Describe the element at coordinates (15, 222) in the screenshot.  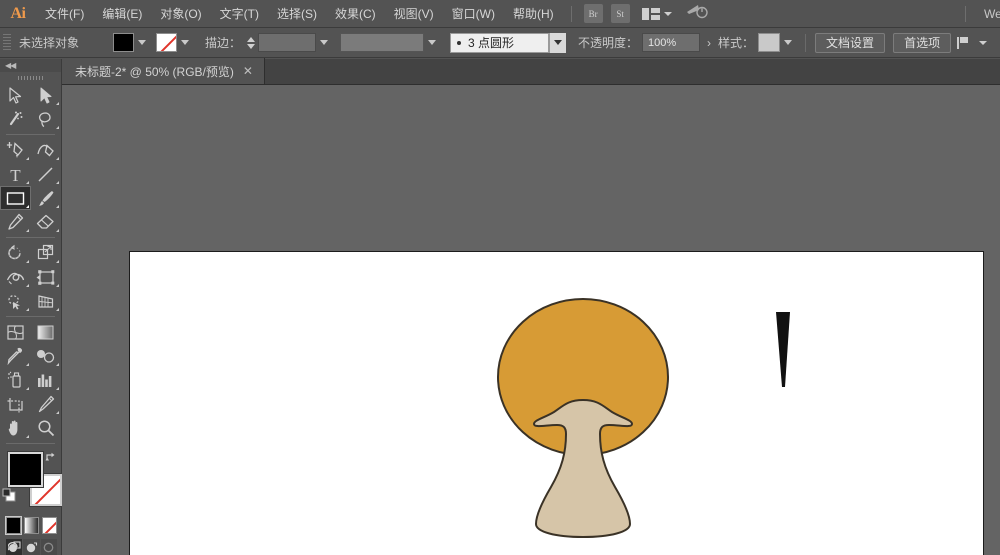
I see `tool-pencil` at that location.